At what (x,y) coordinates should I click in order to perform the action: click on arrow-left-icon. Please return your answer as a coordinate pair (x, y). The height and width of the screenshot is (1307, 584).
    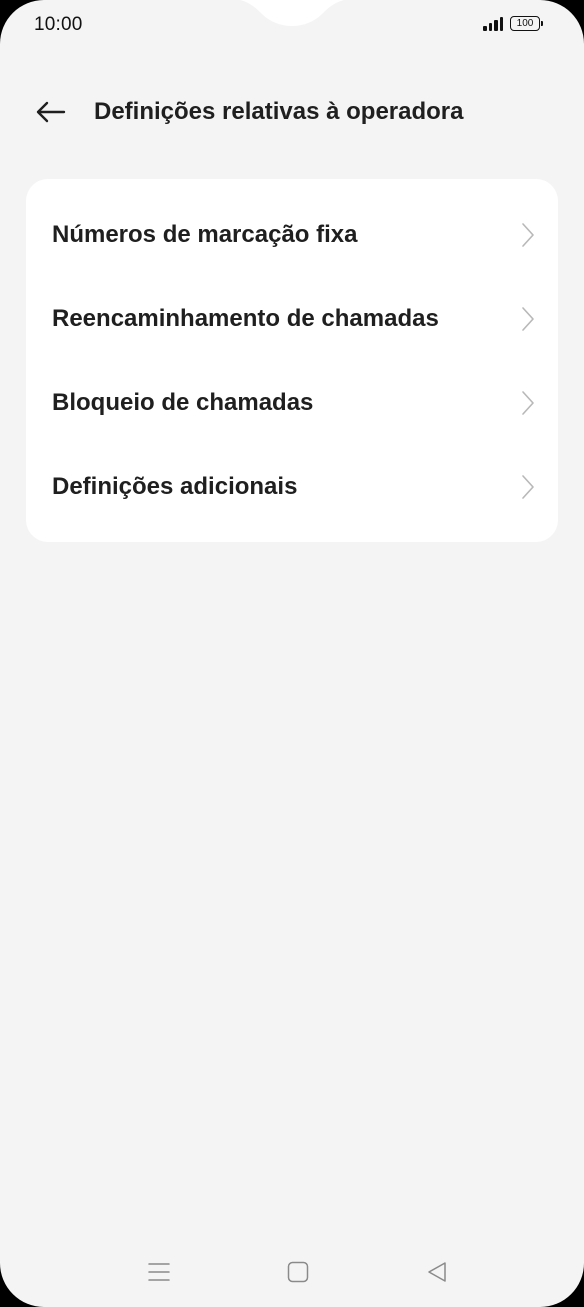
    Looking at the image, I should click on (51, 112).